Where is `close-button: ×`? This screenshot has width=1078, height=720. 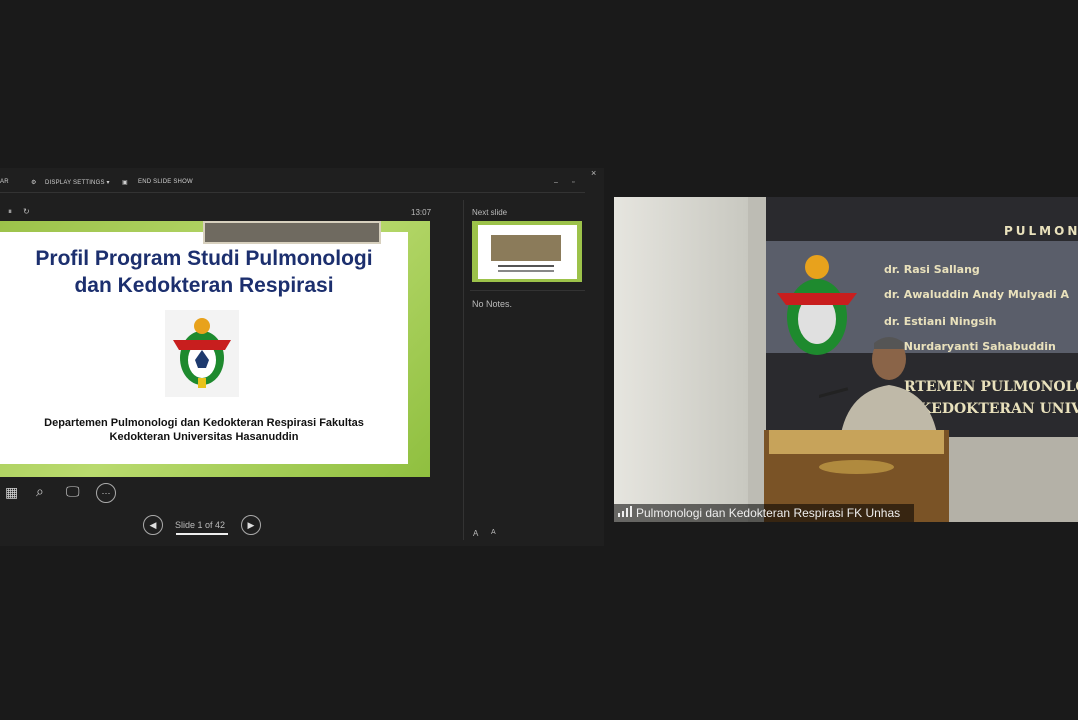
close-button: × is located at coordinates (593, 173).